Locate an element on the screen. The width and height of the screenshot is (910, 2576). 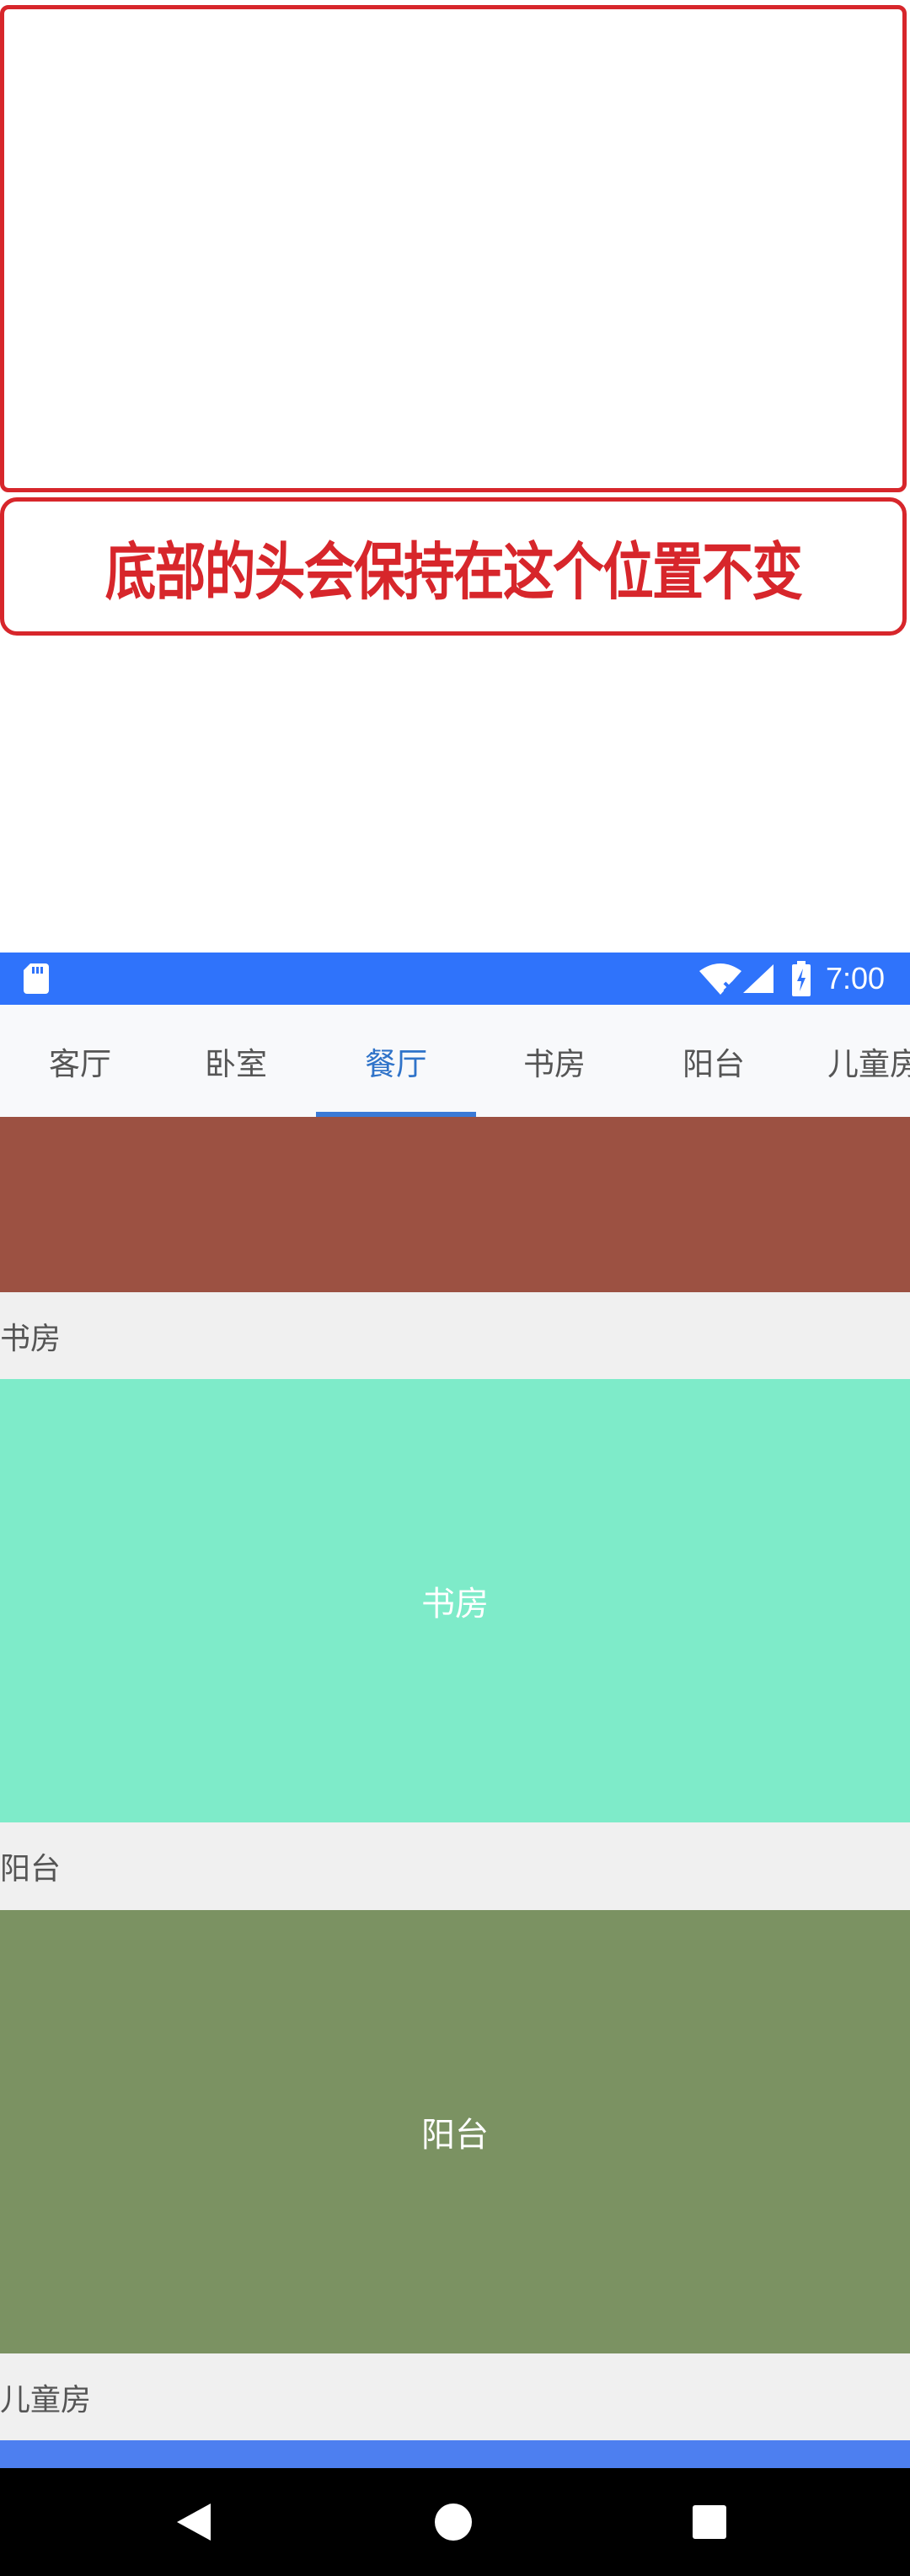
wifi-icon is located at coordinates (720, 979).